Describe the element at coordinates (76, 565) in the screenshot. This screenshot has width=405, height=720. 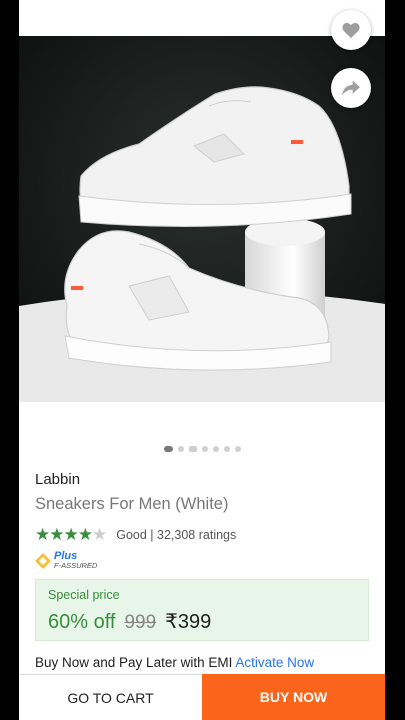
I see `assured-label: F-ASSURED` at that location.